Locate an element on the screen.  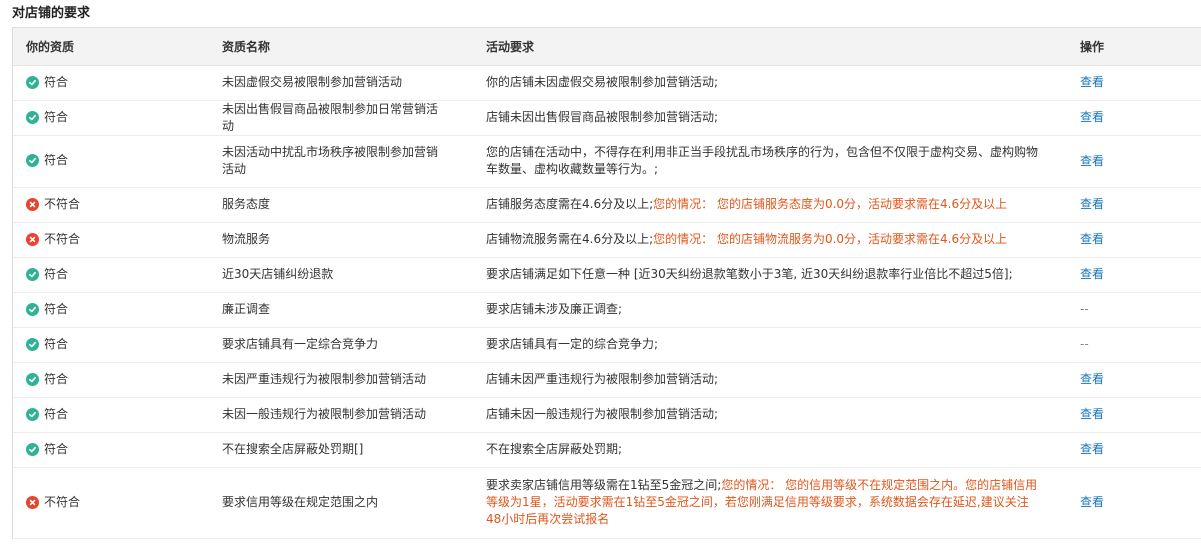
table-row: 符合 未因虚假交易被限制参加营销活动 你的店铺未因虚假交易被限制参加营销活动; 查看 is located at coordinates (607, 82).